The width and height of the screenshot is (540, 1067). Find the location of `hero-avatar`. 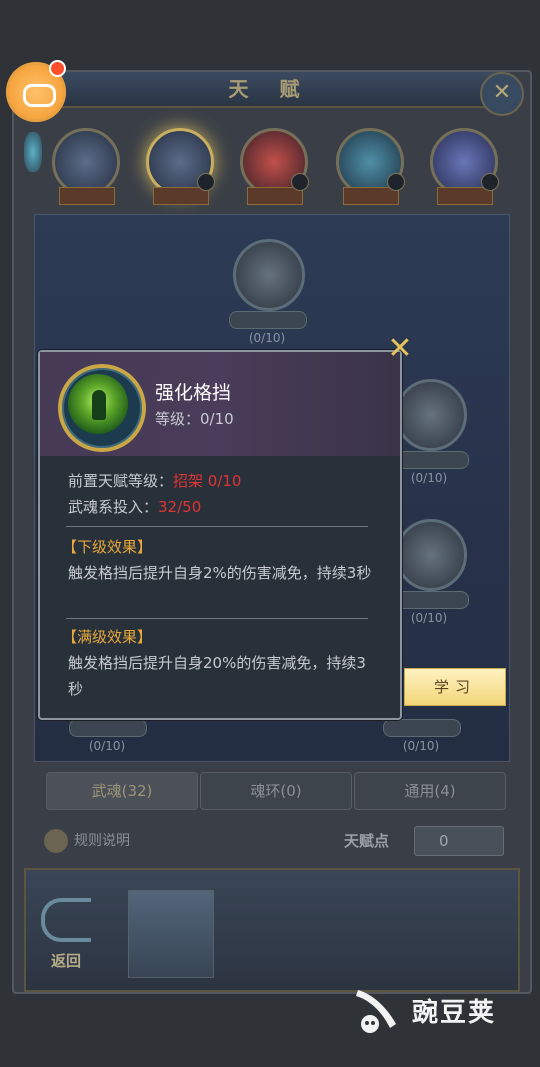

hero-avatar is located at coordinates (171, 934).